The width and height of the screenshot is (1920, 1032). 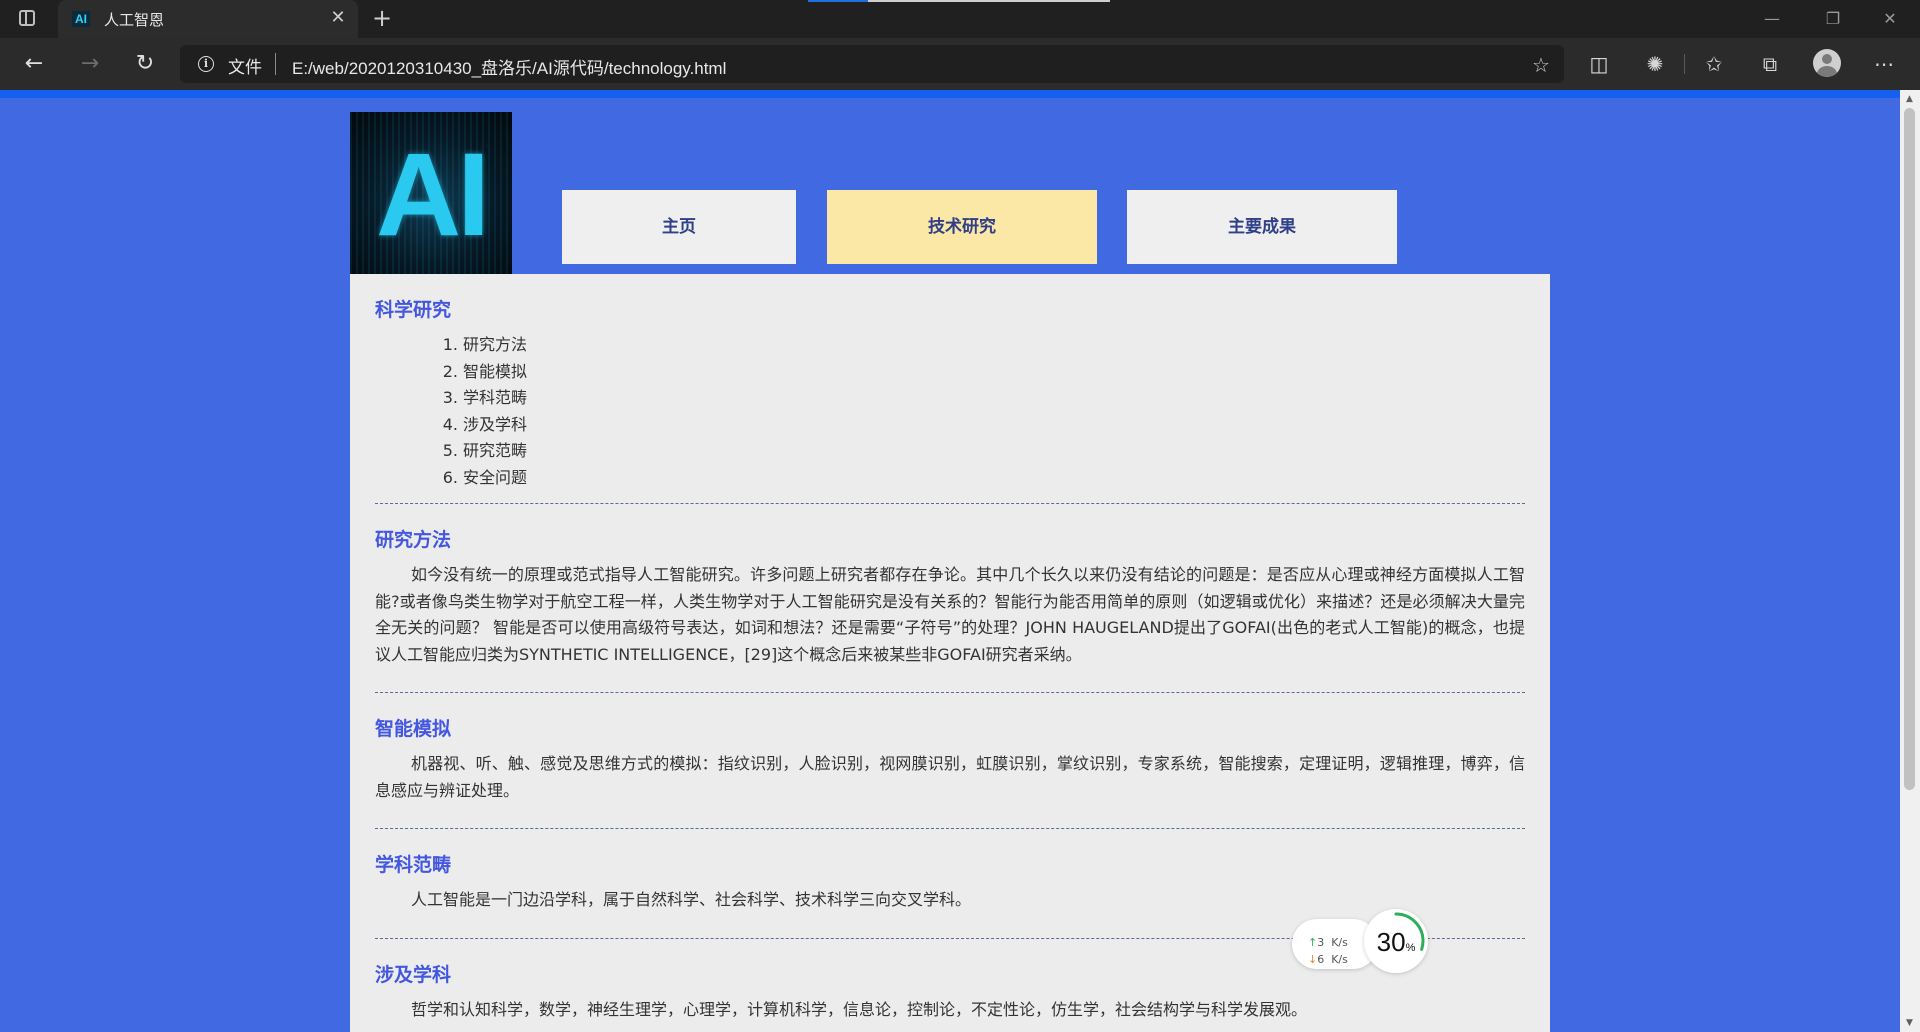 I want to click on browser-tab: AI 人工智恩 ✕, so click(x=208, y=19).